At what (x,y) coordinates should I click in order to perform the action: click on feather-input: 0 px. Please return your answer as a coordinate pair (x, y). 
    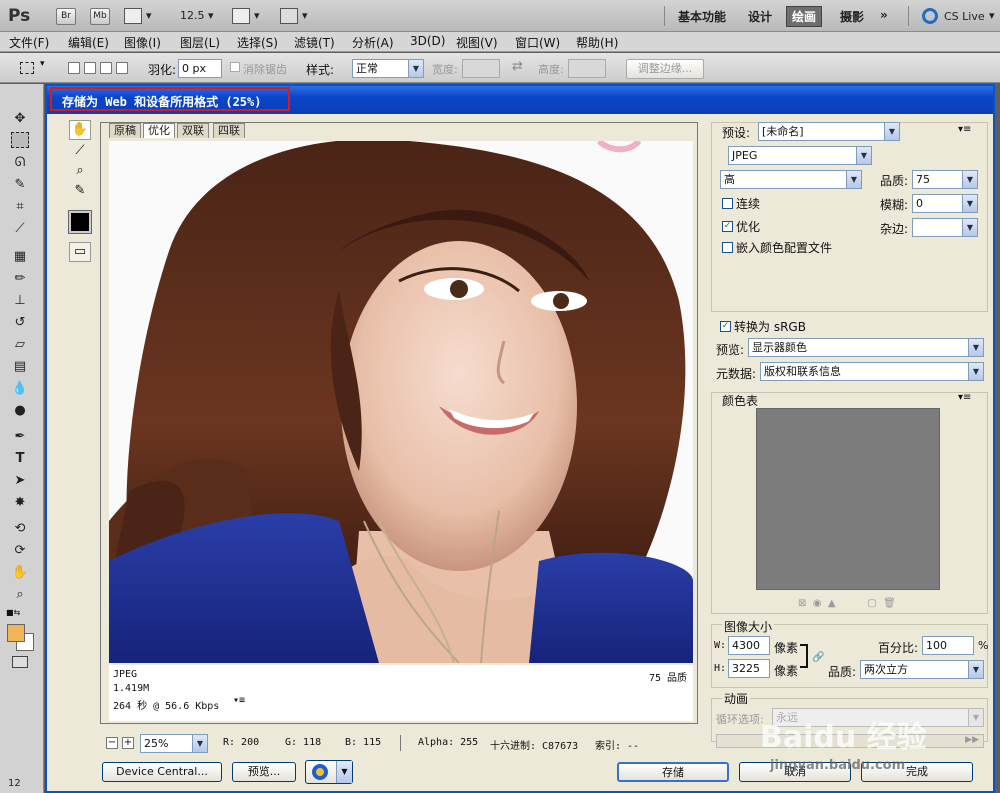
    Looking at the image, I should click on (200, 68).